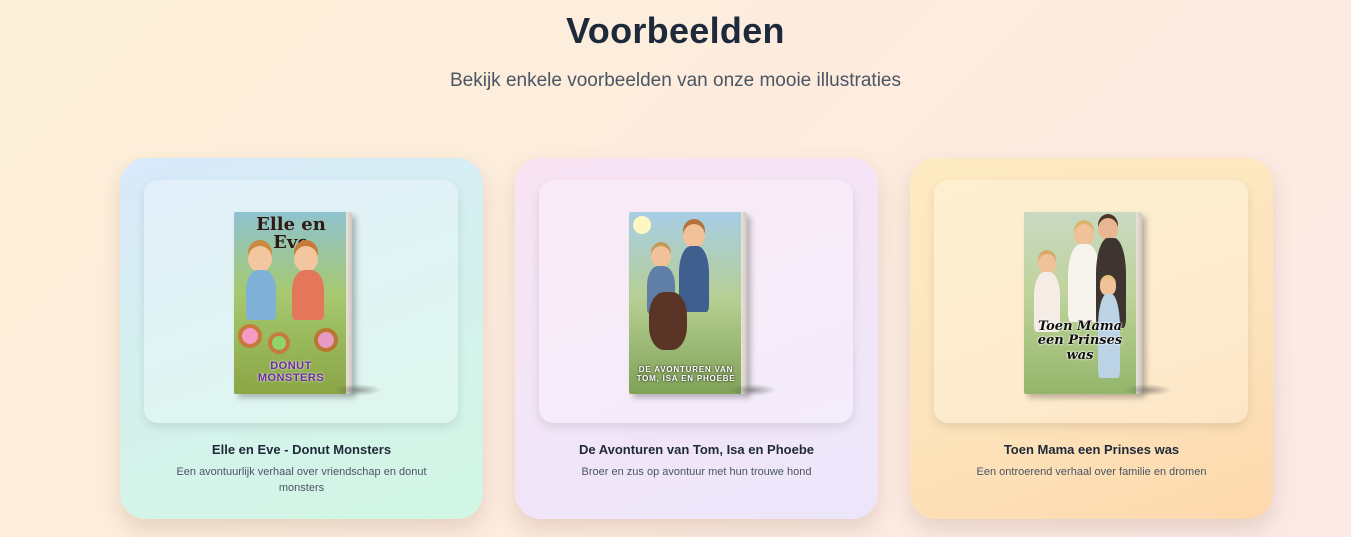  Describe the element at coordinates (1108, 229) in the screenshot. I see `father-figure` at that location.